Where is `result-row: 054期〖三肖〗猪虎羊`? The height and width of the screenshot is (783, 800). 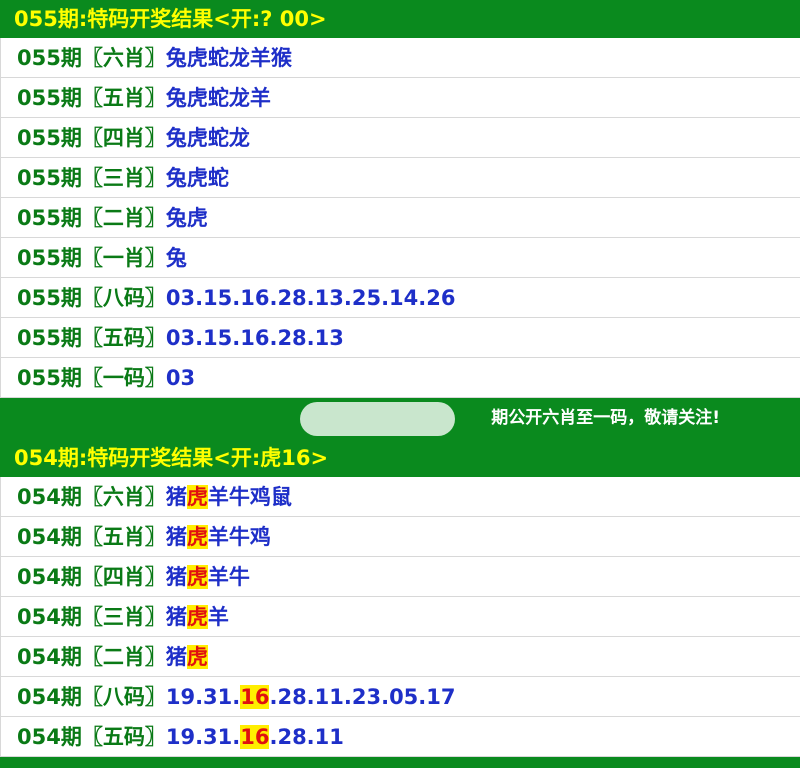
result-row: 054期〖三肖〗猪虎羊 is located at coordinates (400, 617).